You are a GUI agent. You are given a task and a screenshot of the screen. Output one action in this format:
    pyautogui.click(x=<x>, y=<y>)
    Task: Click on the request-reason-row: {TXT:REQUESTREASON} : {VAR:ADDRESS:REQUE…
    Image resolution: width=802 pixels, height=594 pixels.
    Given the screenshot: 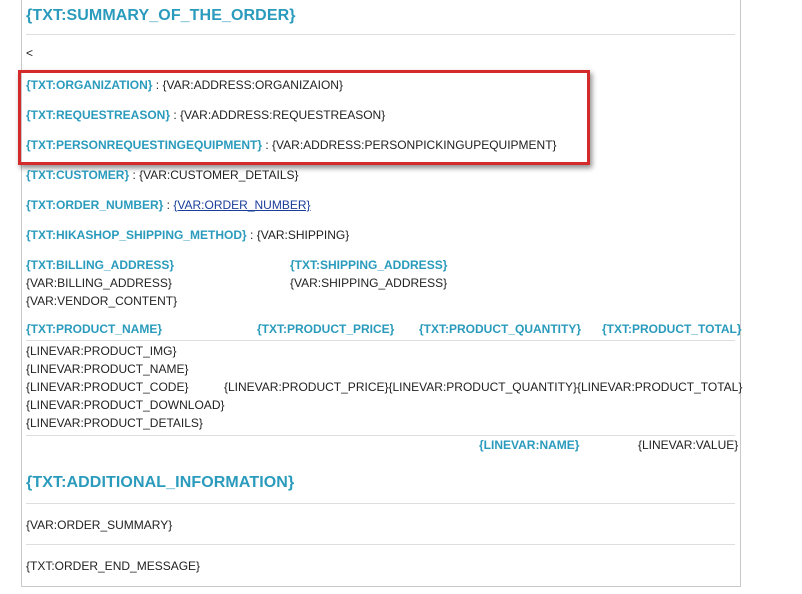 What is the action you would take?
    pyautogui.click(x=205, y=115)
    